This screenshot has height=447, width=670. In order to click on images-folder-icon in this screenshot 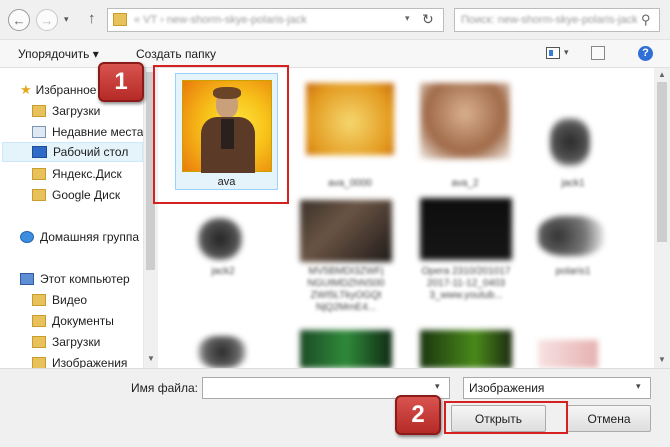, I will do `click(39, 362)`.